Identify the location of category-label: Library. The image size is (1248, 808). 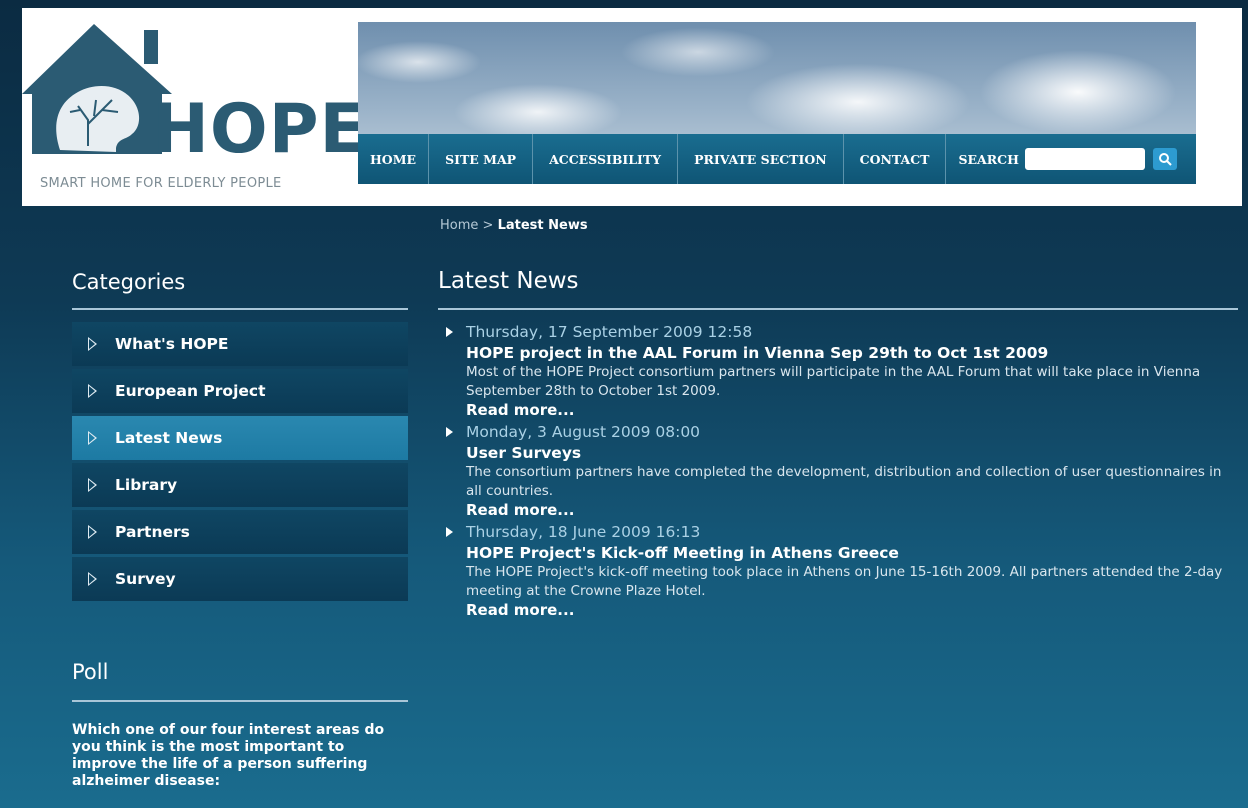
(146, 485).